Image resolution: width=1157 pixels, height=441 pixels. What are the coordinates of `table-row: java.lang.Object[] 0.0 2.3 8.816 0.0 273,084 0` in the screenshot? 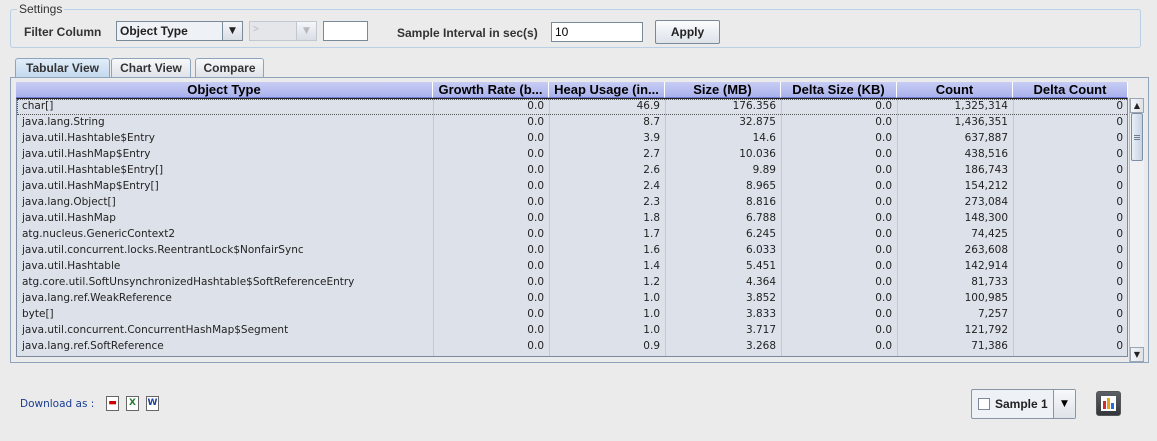 It's located at (572, 203).